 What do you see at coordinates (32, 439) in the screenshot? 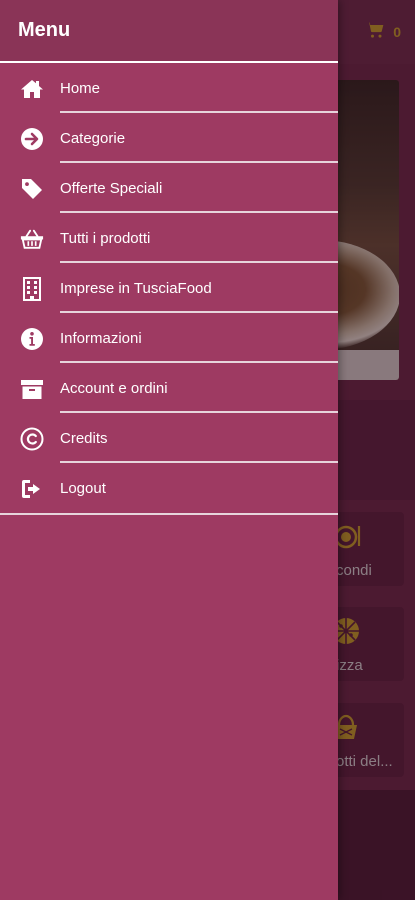
I see `copyright-icon` at bounding box center [32, 439].